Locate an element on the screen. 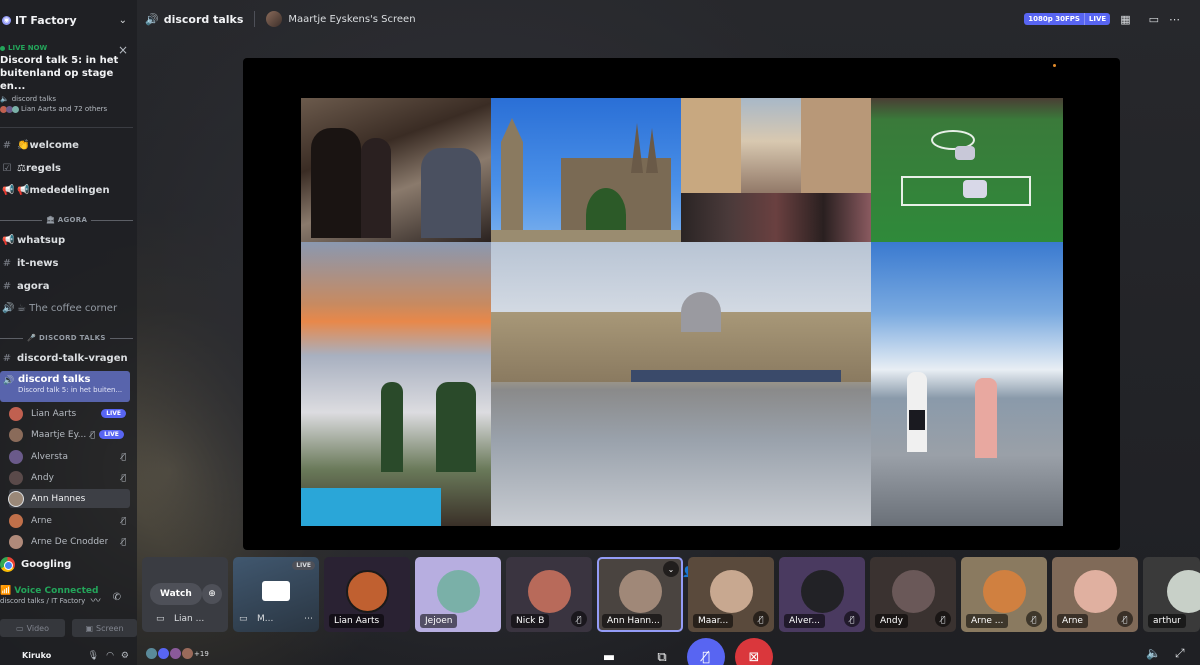 Image resolution: width=1200 pixels, height=665 pixels. participant-tile: Arne ... 🎙̸ is located at coordinates (1004, 594).